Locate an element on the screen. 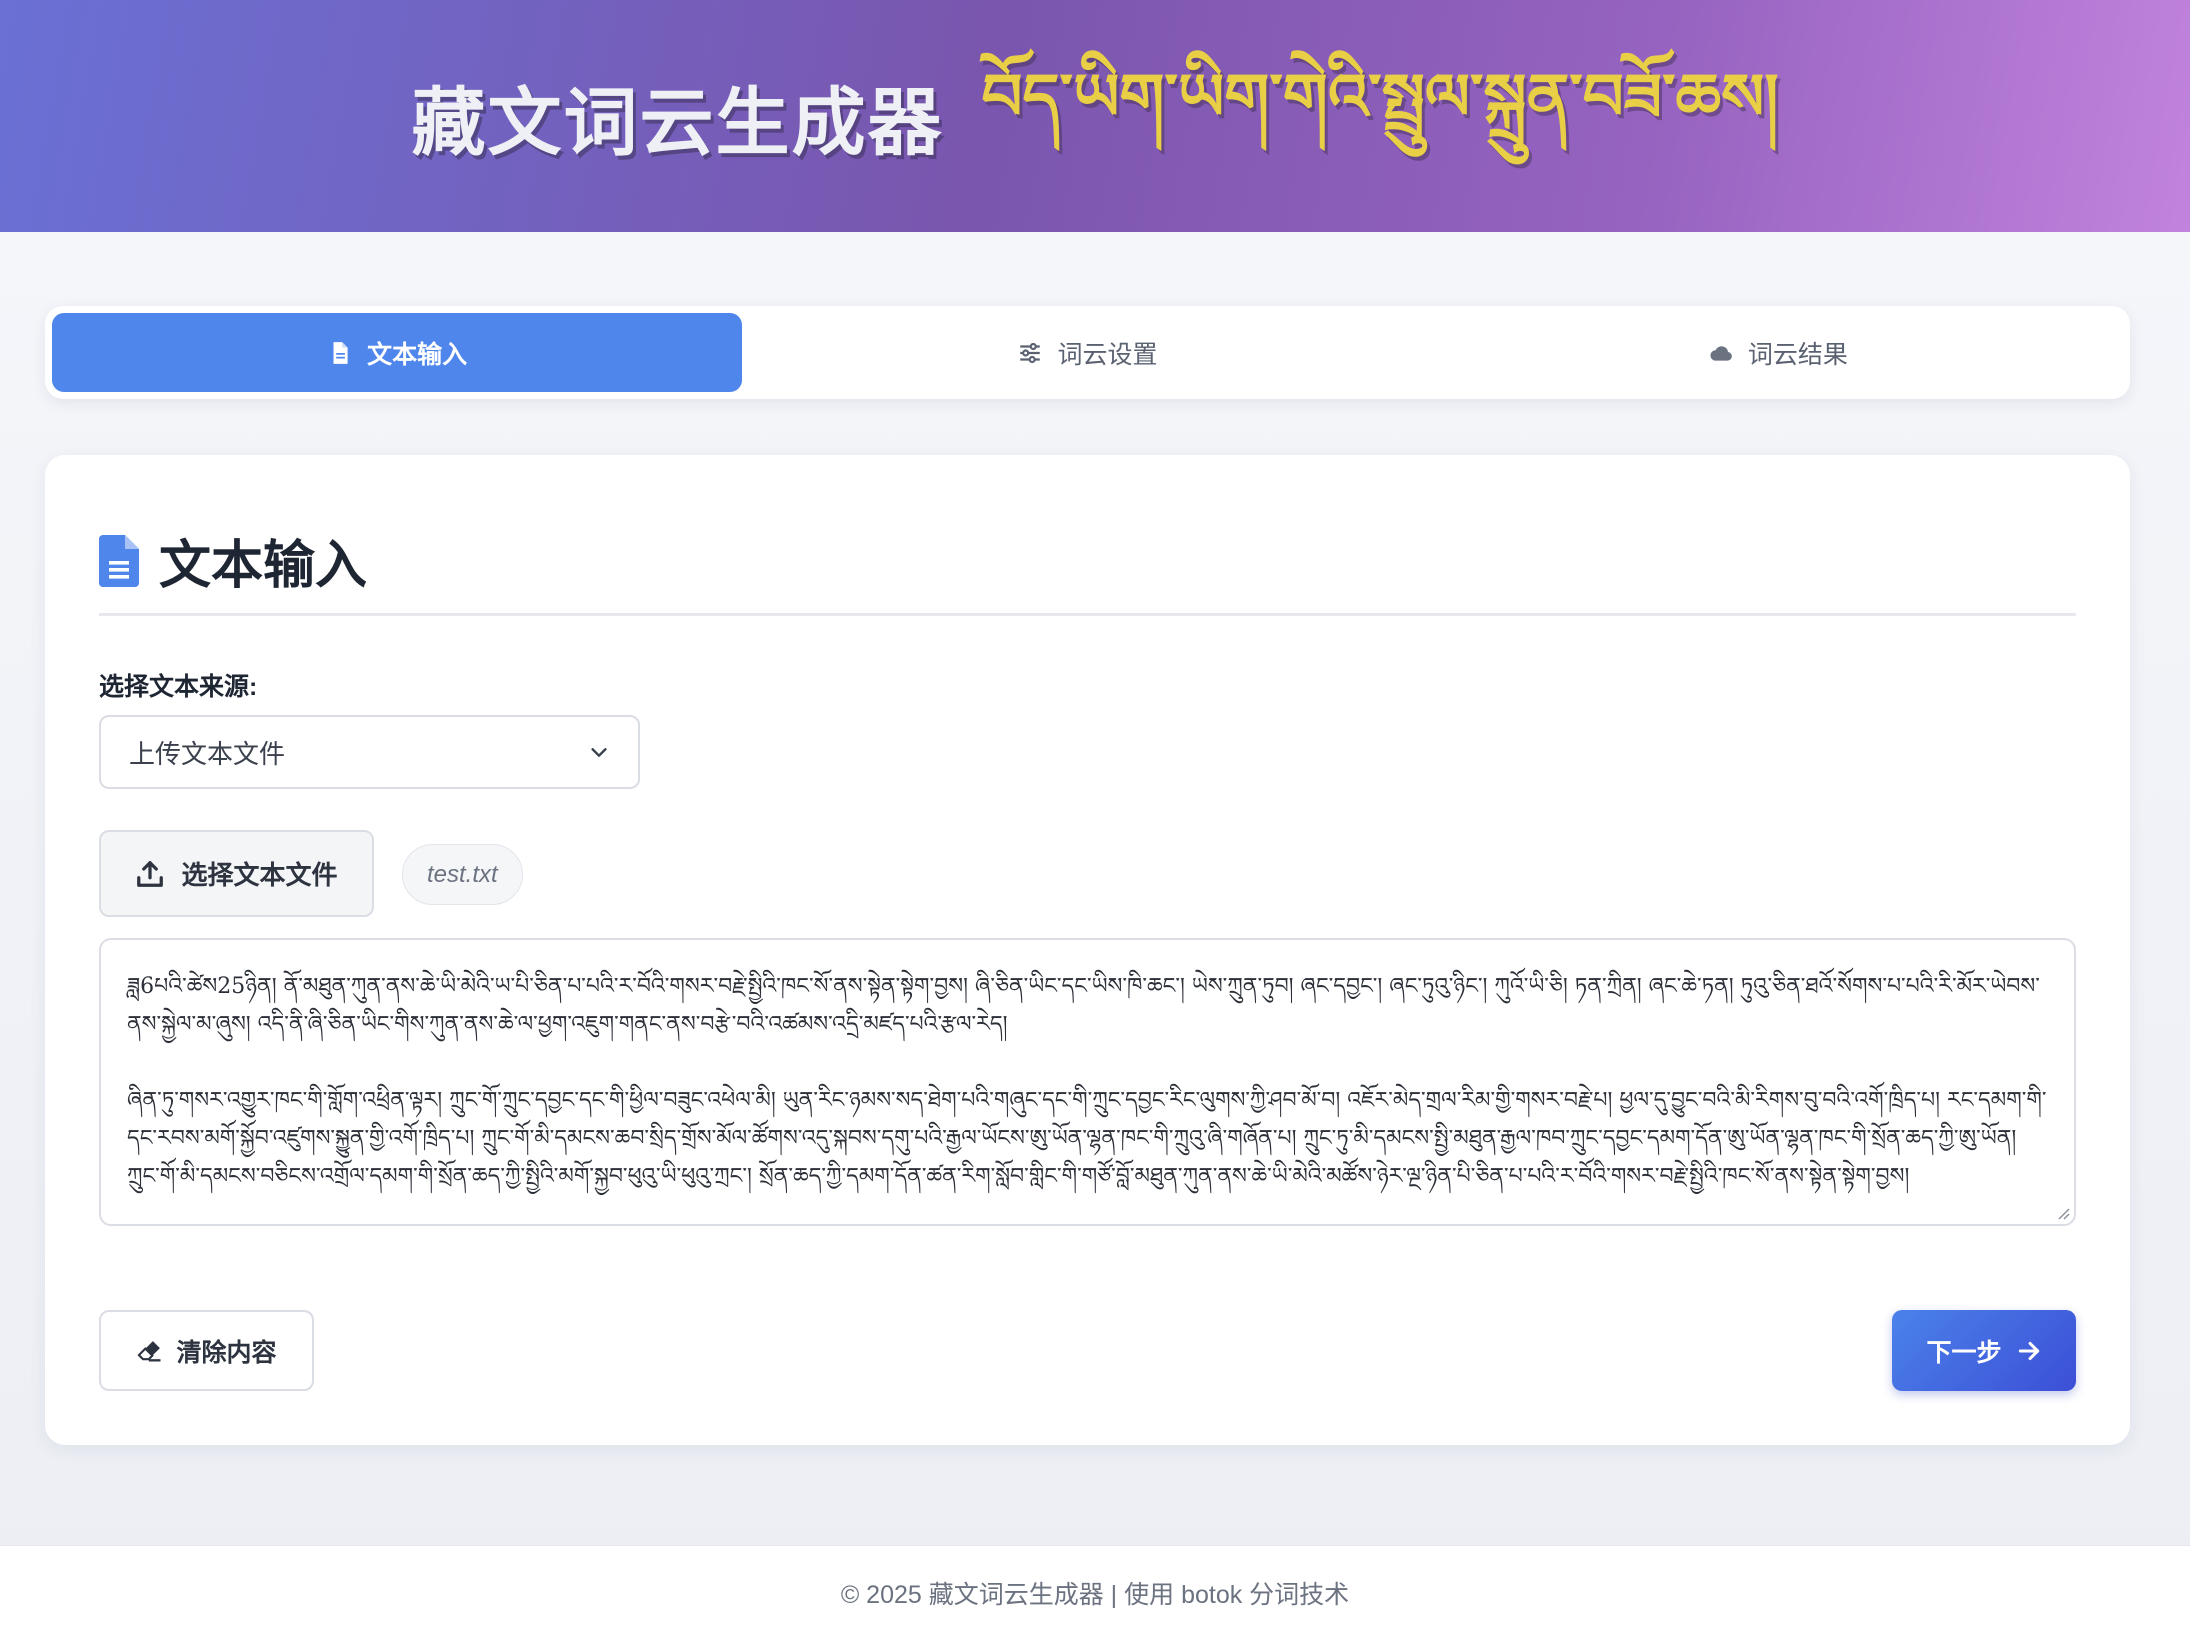  section-divider is located at coordinates (1087, 614).